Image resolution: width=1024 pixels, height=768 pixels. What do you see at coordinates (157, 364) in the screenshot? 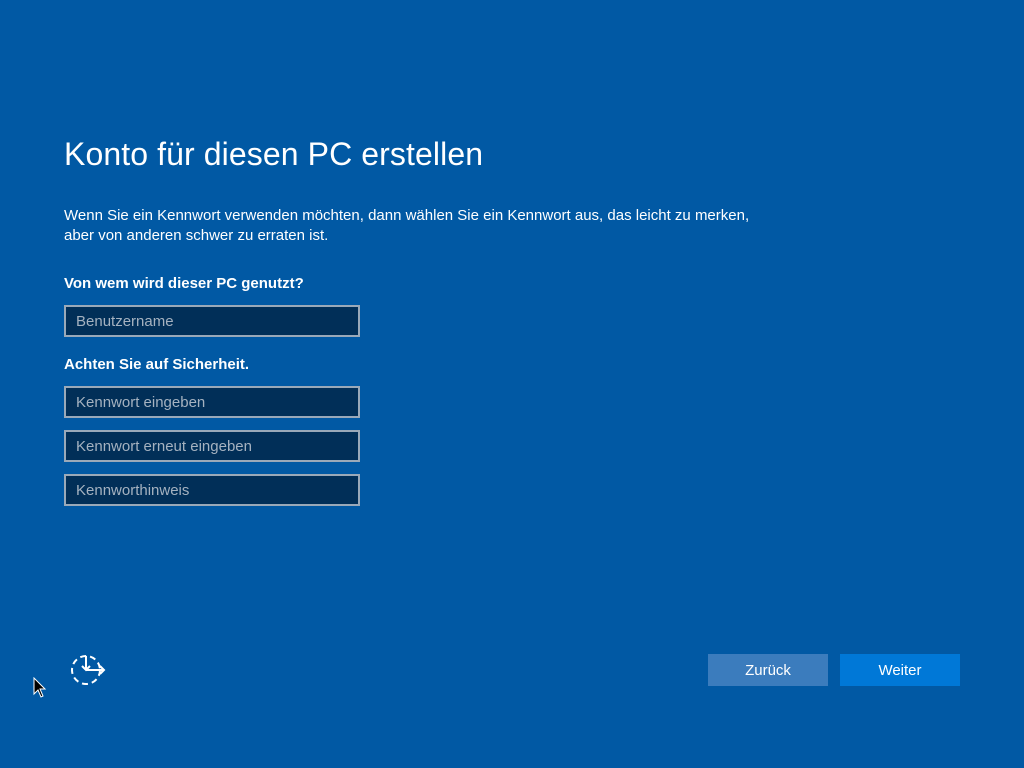
I see `security-section-label: Achten Sie auf Sicherheit.` at bounding box center [157, 364].